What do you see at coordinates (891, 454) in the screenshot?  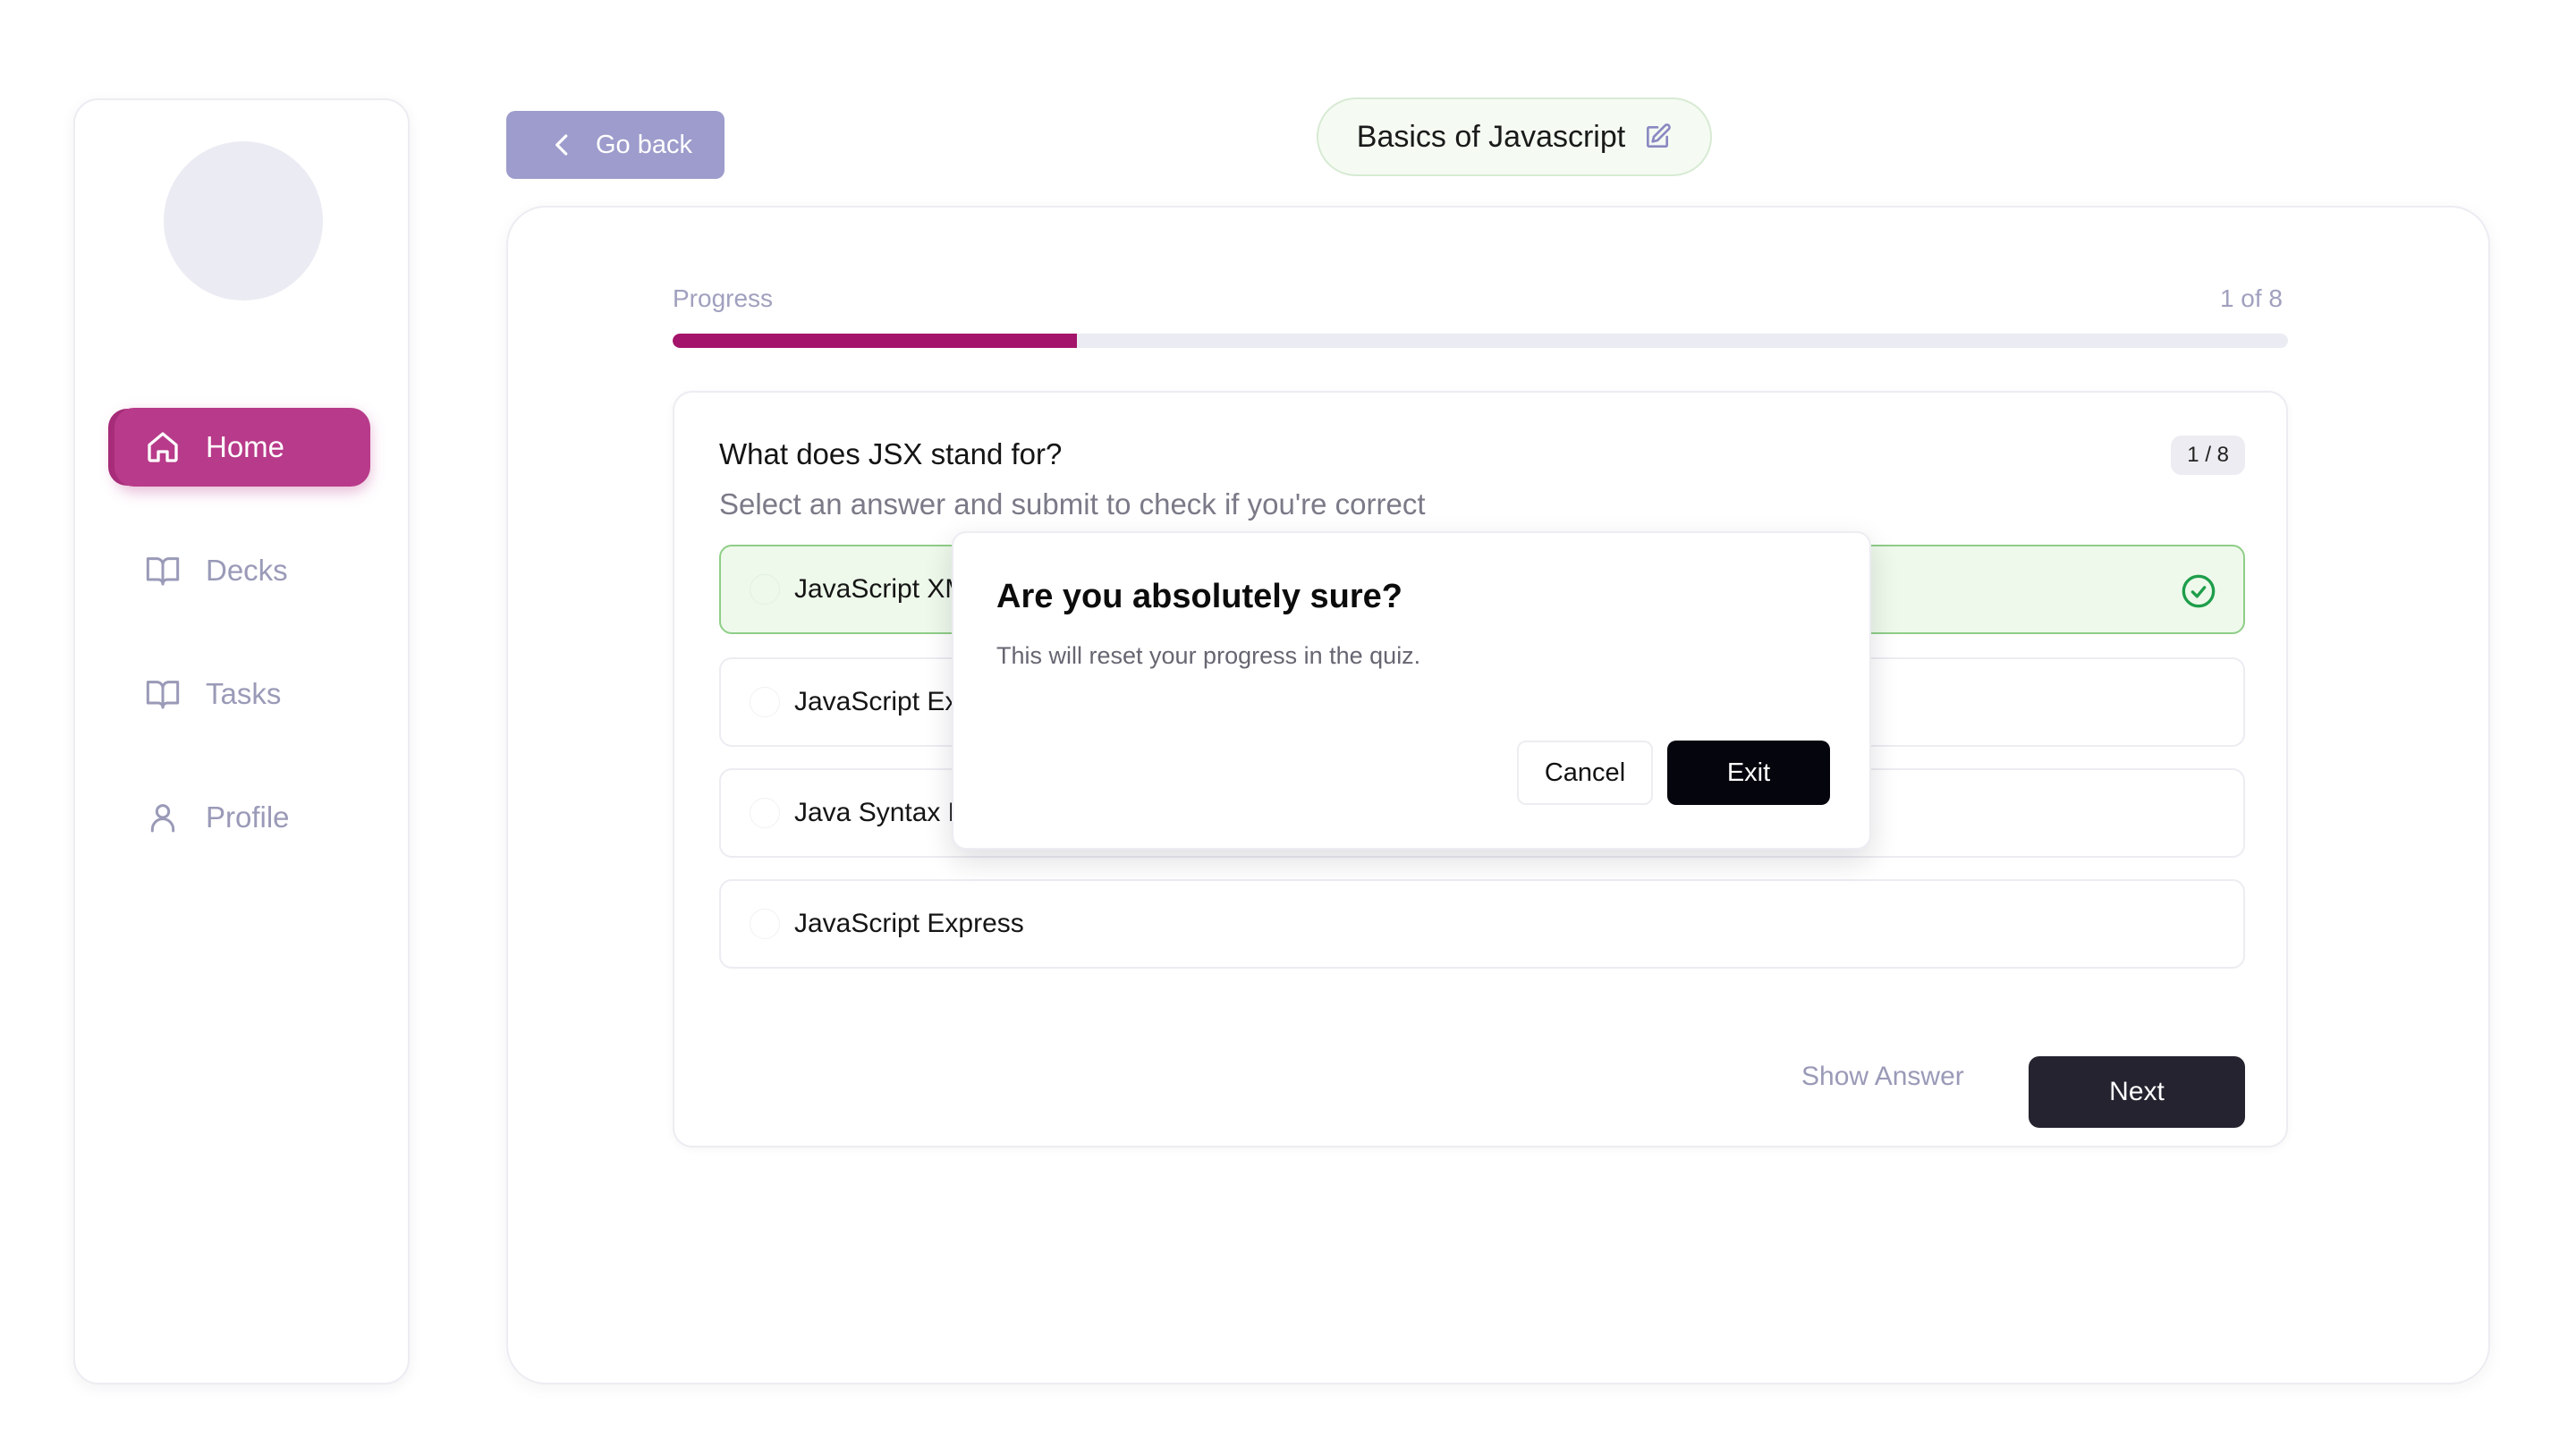 I see `question-title: What does JSX stand for?` at bounding box center [891, 454].